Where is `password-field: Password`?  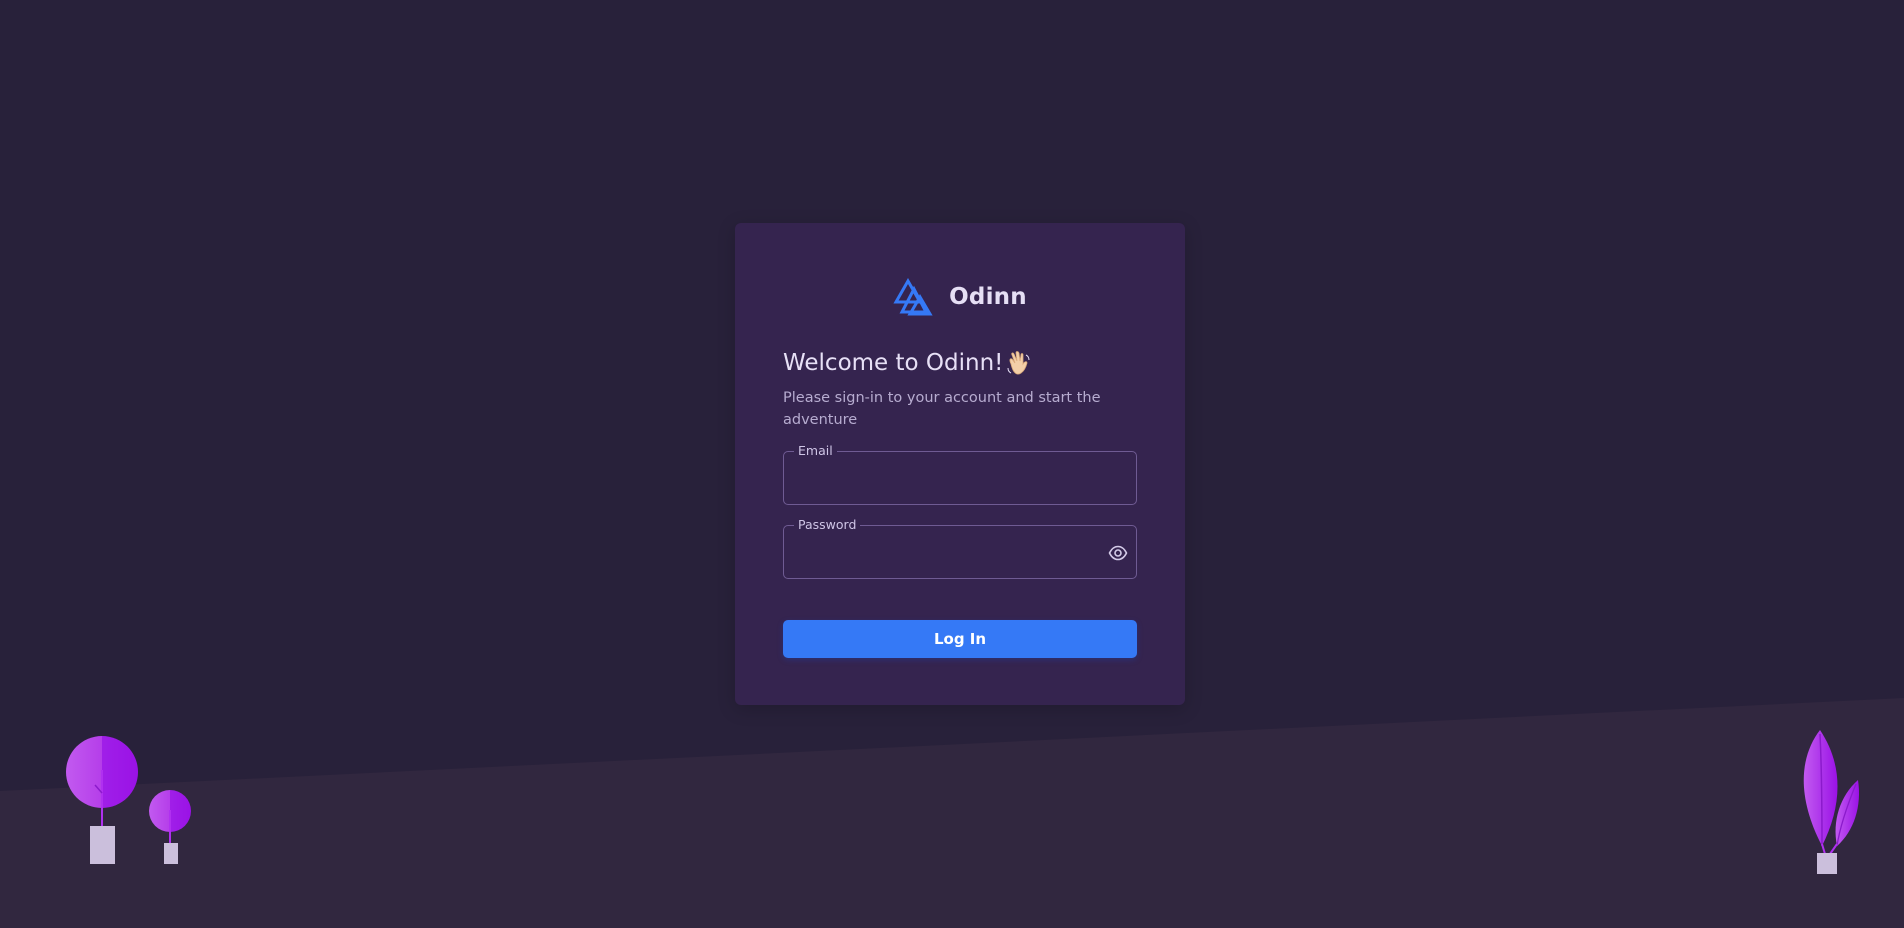 password-field: Password is located at coordinates (960, 548).